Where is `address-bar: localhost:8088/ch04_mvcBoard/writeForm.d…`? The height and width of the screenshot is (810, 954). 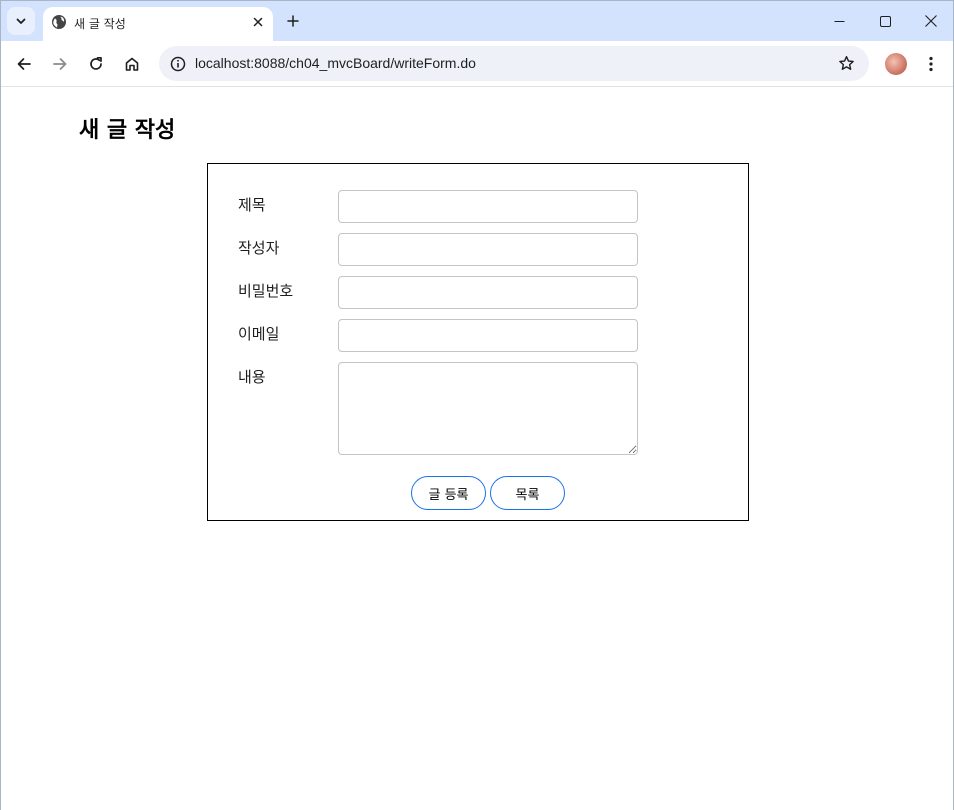
address-bar: localhost:8088/ch04_mvcBoard/writeForm.d… is located at coordinates (514, 63).